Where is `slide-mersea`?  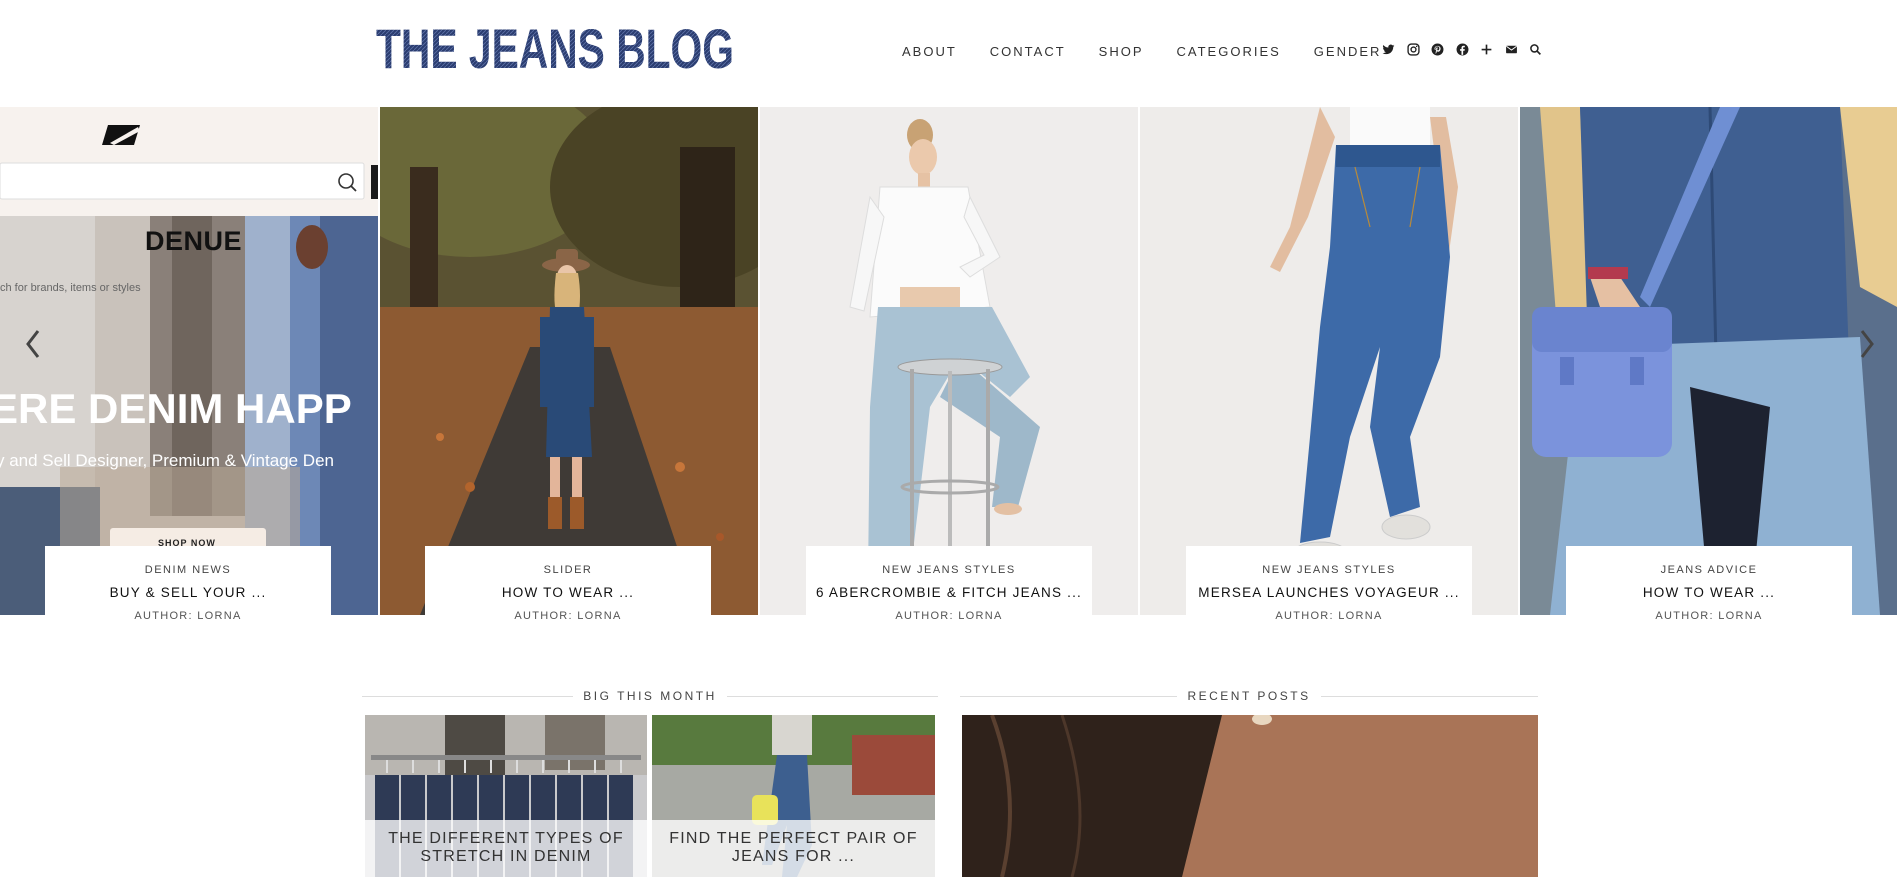 slide-mersea is located at coordinates (1329, 361).